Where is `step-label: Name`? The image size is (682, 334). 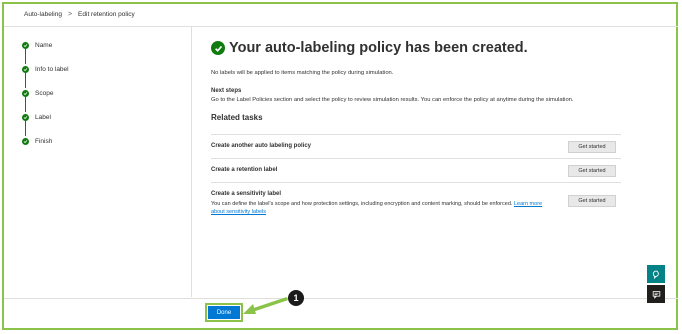
step-label: Name is located at coordinates (44, 45).